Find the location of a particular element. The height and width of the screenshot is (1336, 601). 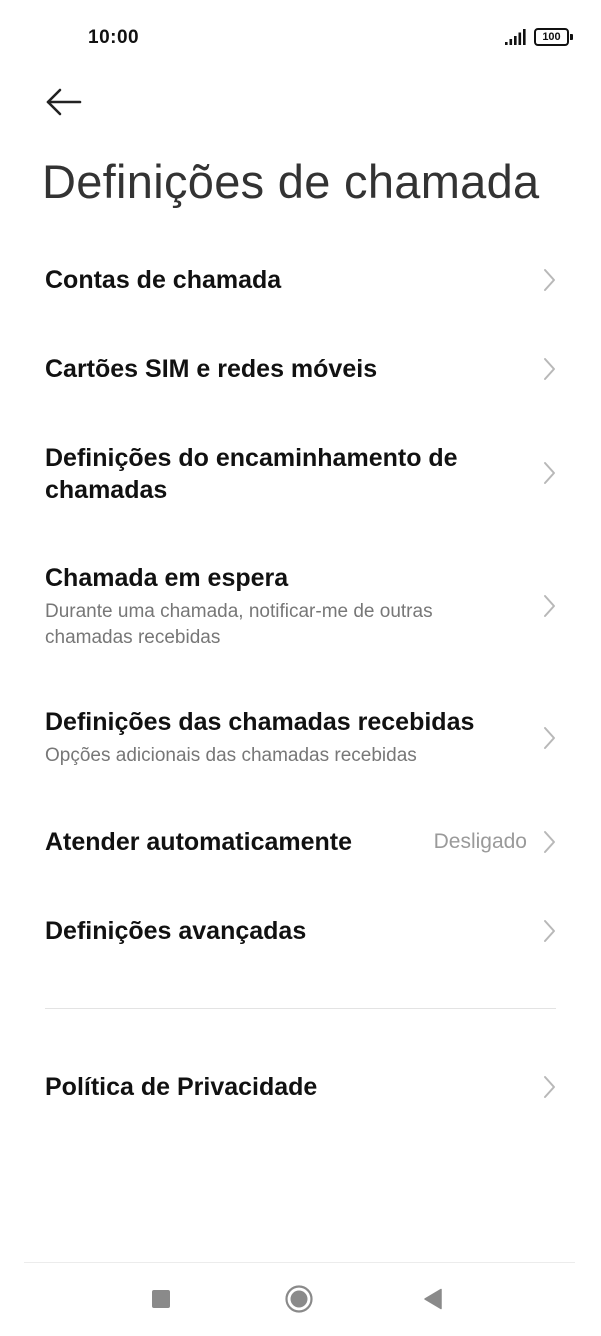

circle-icon is located at coordinates (299, 1299).